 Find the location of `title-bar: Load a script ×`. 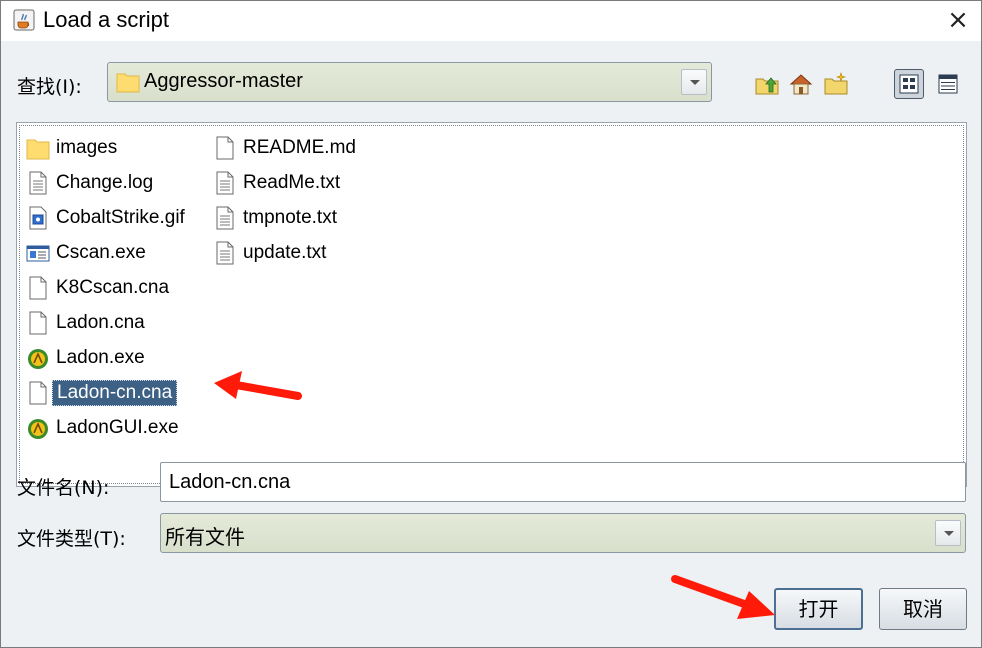

title-bar: Load a script × is located at coordinates (491, 21).